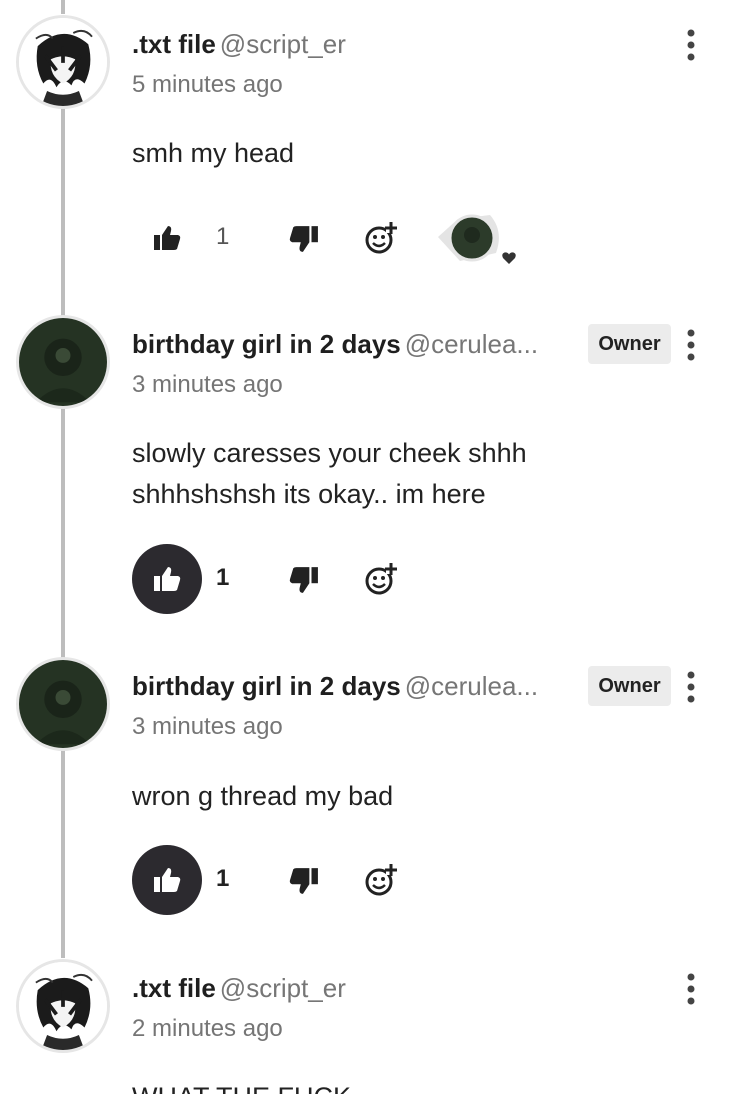 The width and height of the screenshot is (735, 1094). What do you see at coordinates (241, 1085) in the screenshot?
I see `comment-text: WHAT THE FUCK` at bounding box center [241, 1085].